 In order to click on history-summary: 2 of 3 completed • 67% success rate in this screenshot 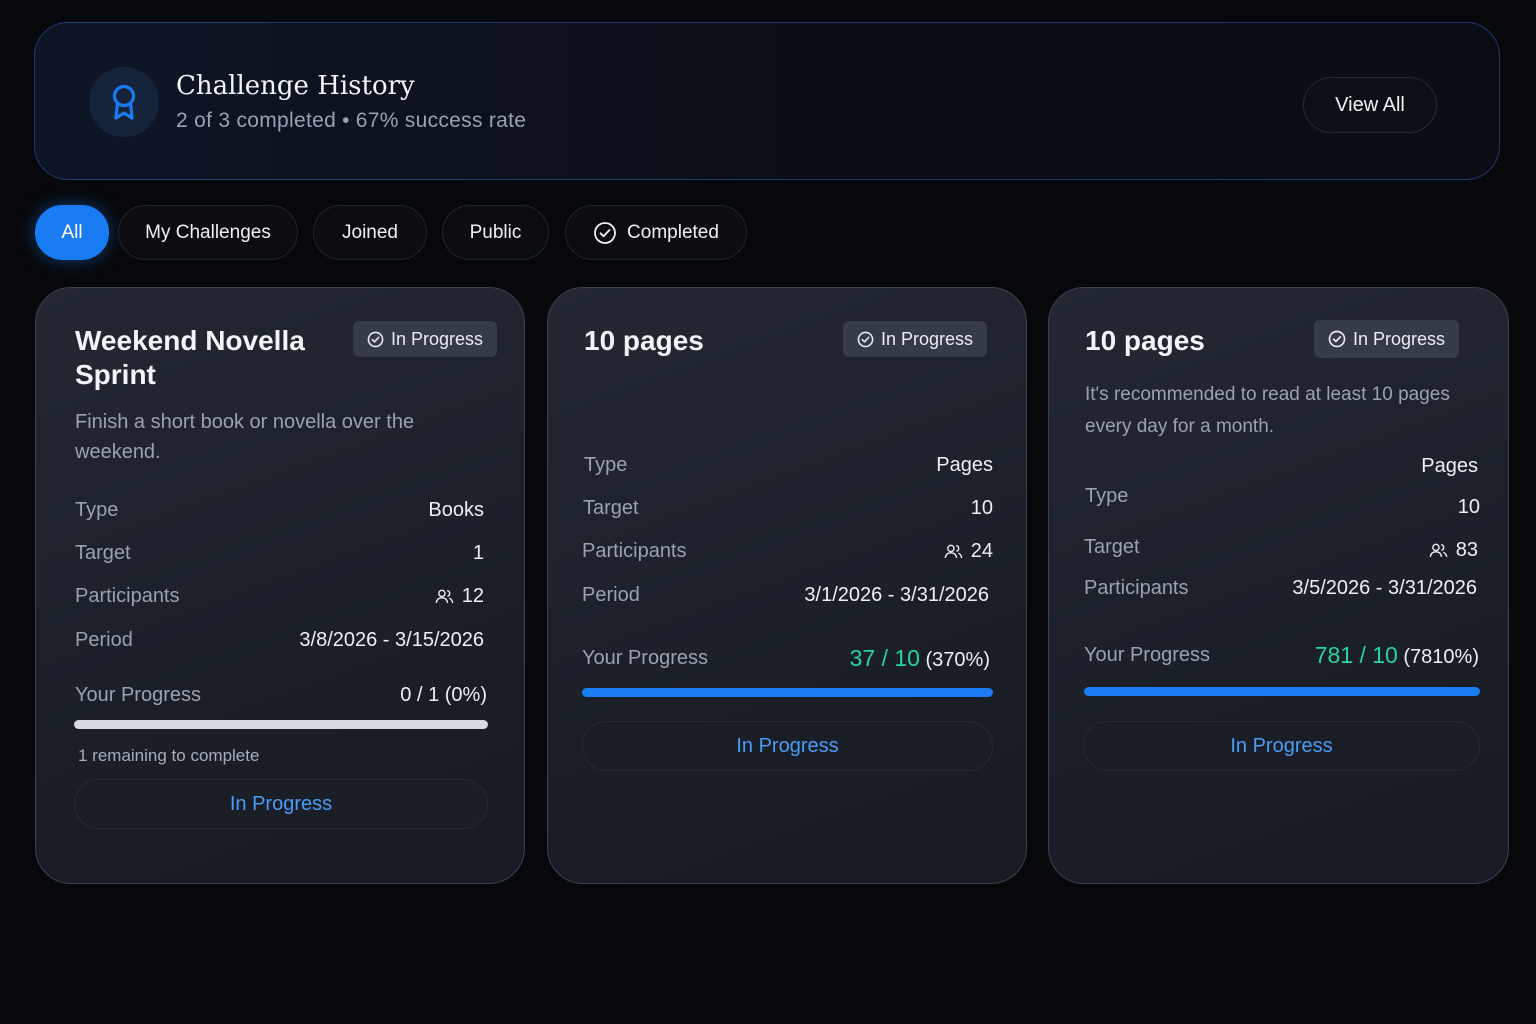, I will do `click(351, 121)`.